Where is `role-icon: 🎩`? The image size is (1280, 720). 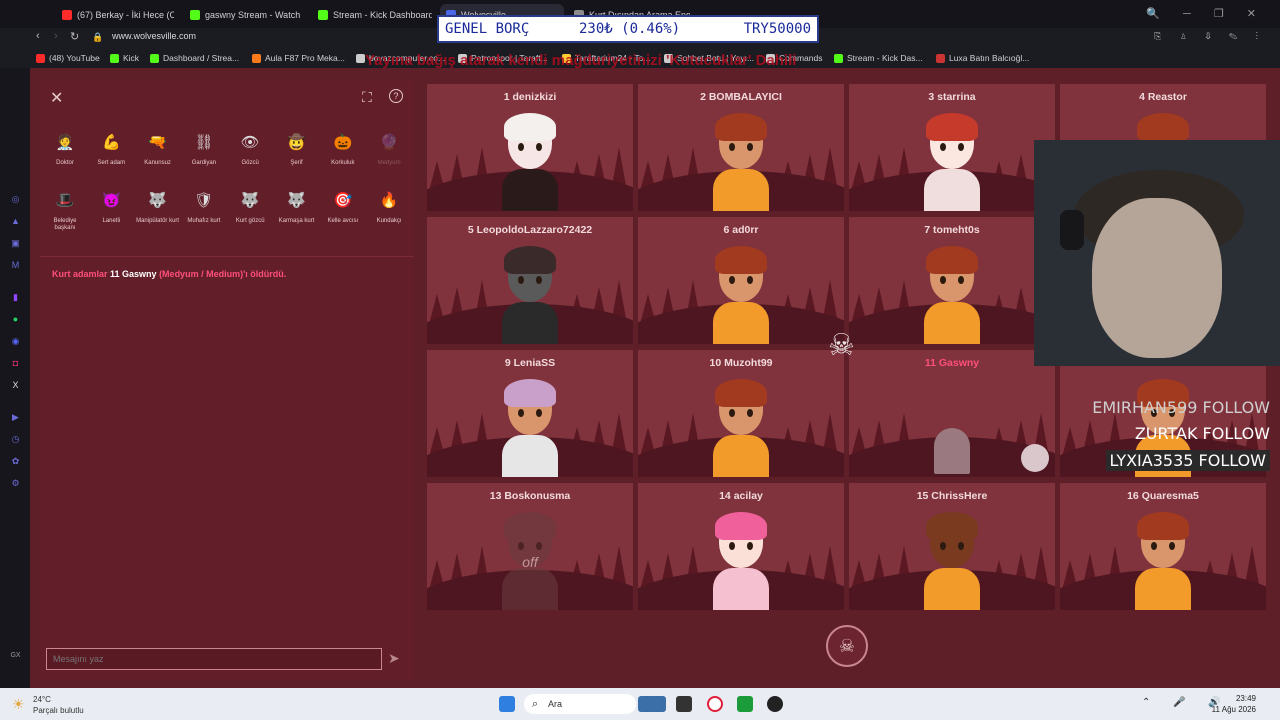 role-icon: 🎩 is located at coordinates (65, 200).